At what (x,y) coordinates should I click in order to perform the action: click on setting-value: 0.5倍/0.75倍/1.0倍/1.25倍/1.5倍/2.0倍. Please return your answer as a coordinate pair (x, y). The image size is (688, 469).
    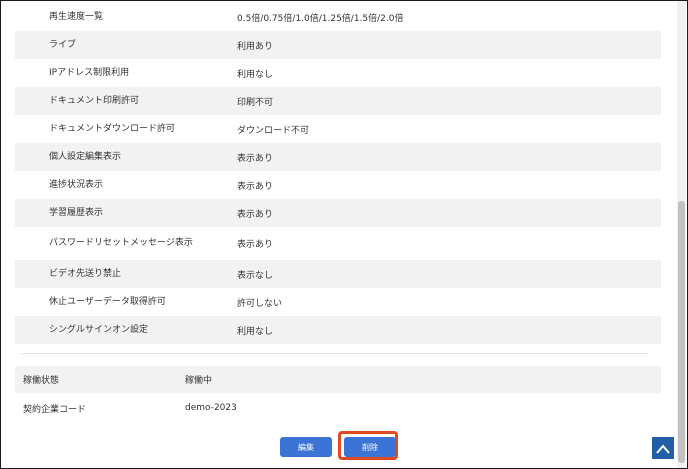
    Looking at the image, I should click on (320, 19).